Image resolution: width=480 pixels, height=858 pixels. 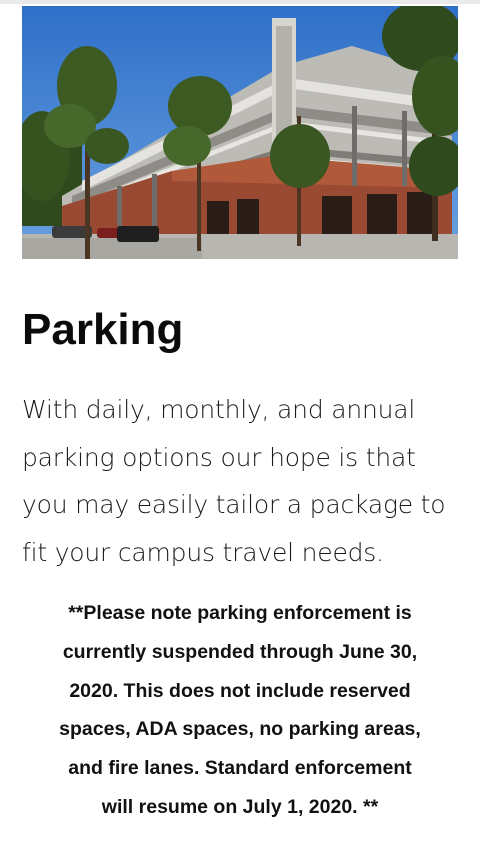 What do you see at coordinates (240, 2) in the screenshot?
I see `top-divider` at bounding box center [240, 2].